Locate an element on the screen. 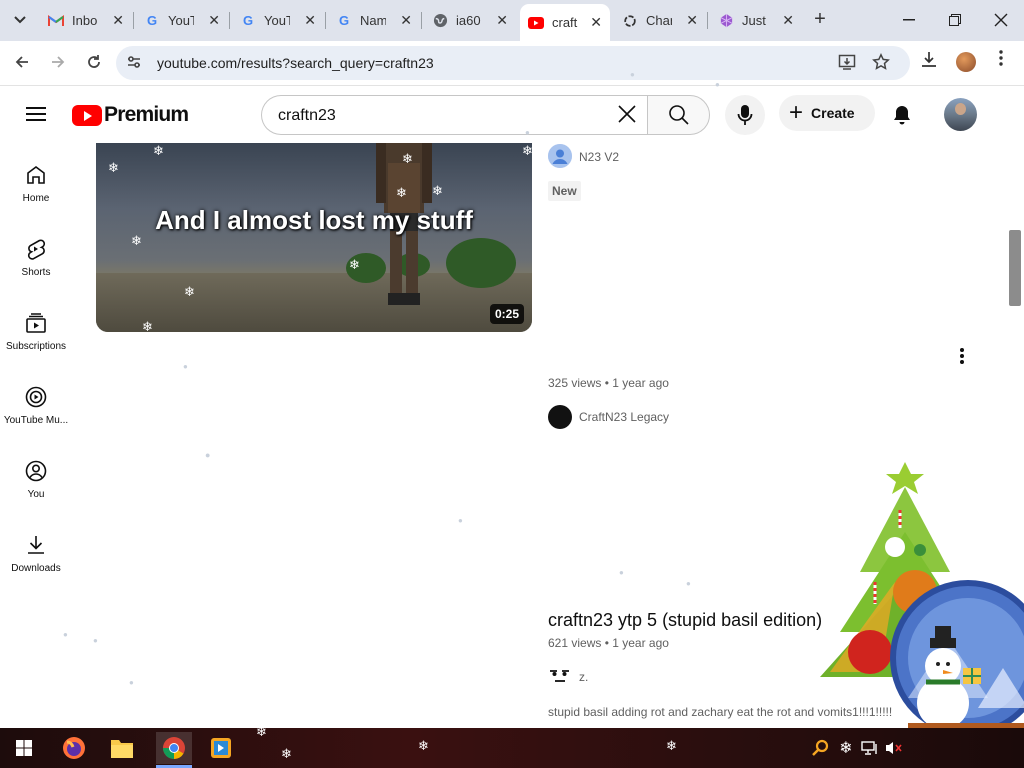 This screenshot has width=1024, height=768. youtube-premium-logo: Premium is located at coordinates (130, 114).